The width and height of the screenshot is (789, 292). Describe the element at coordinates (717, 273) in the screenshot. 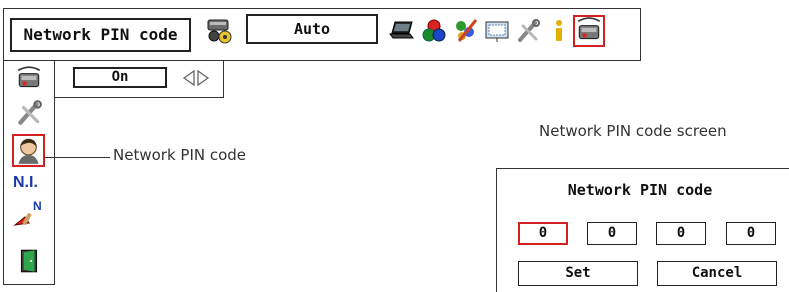

I see `cancel-button: Cancel` at that location.